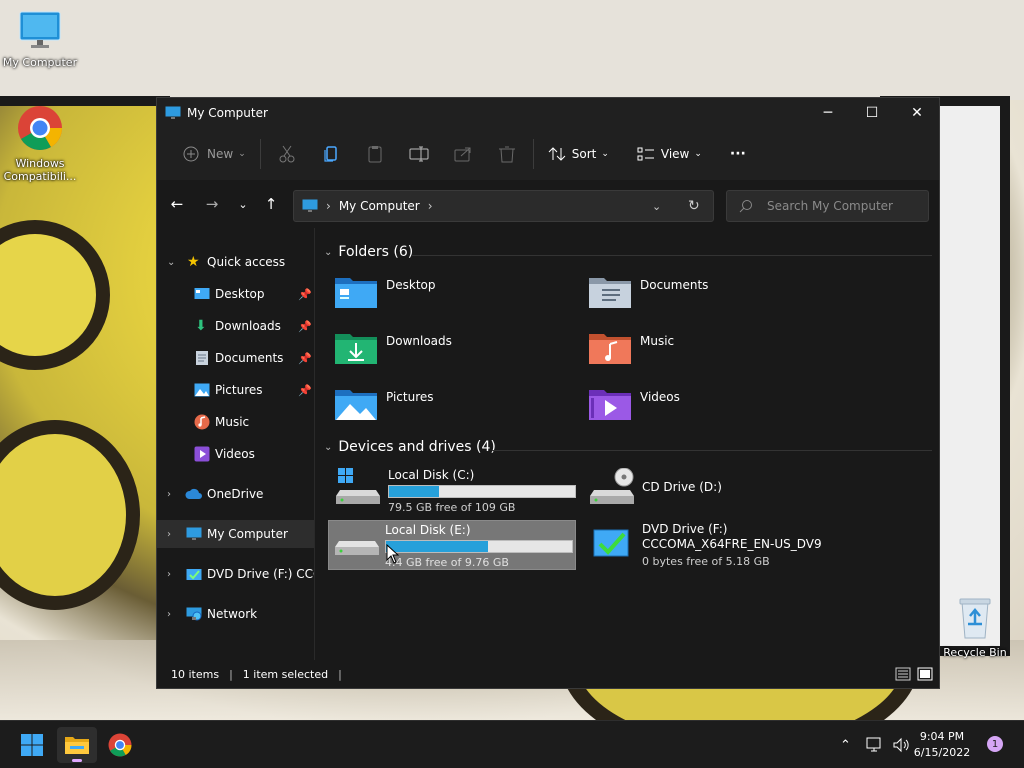 The height and width of the screenshot is (768, 1024). Describe the element at coordinates (669, 154) in the screenshot. I see `view-button: View ⌄` at that location.